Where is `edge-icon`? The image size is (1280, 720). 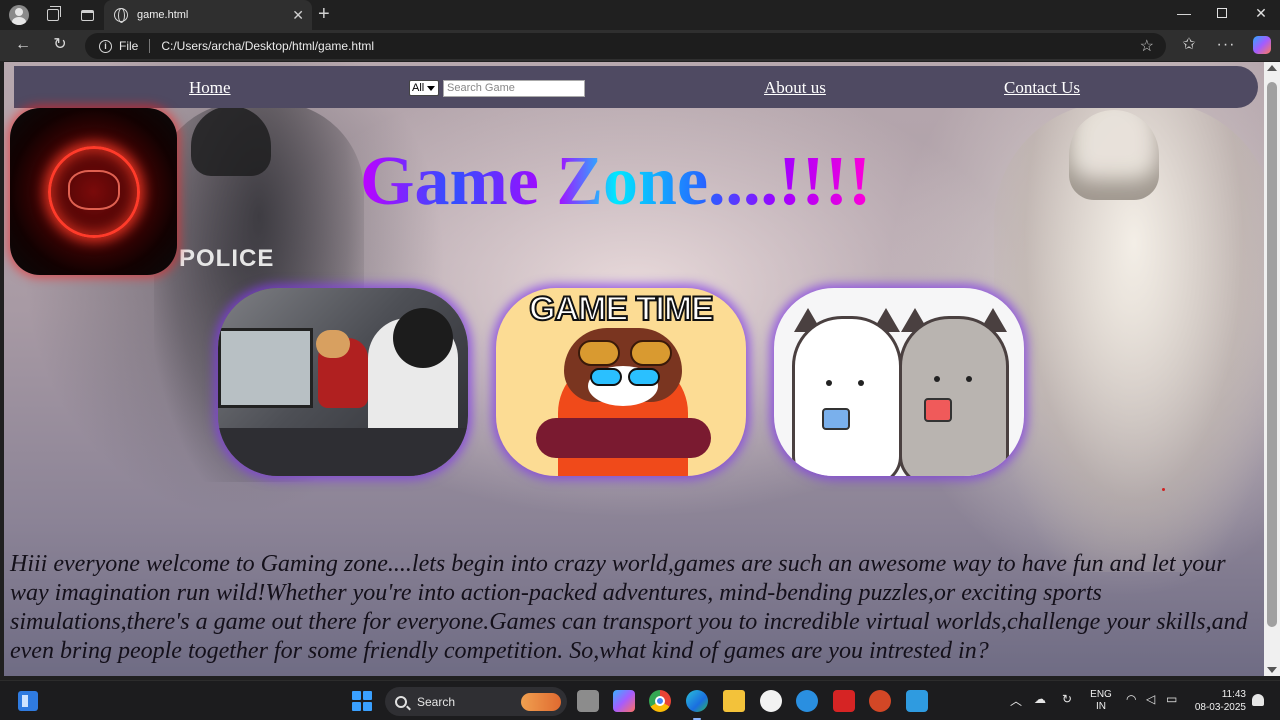
edge-icon is located at coordinates (697, 705).